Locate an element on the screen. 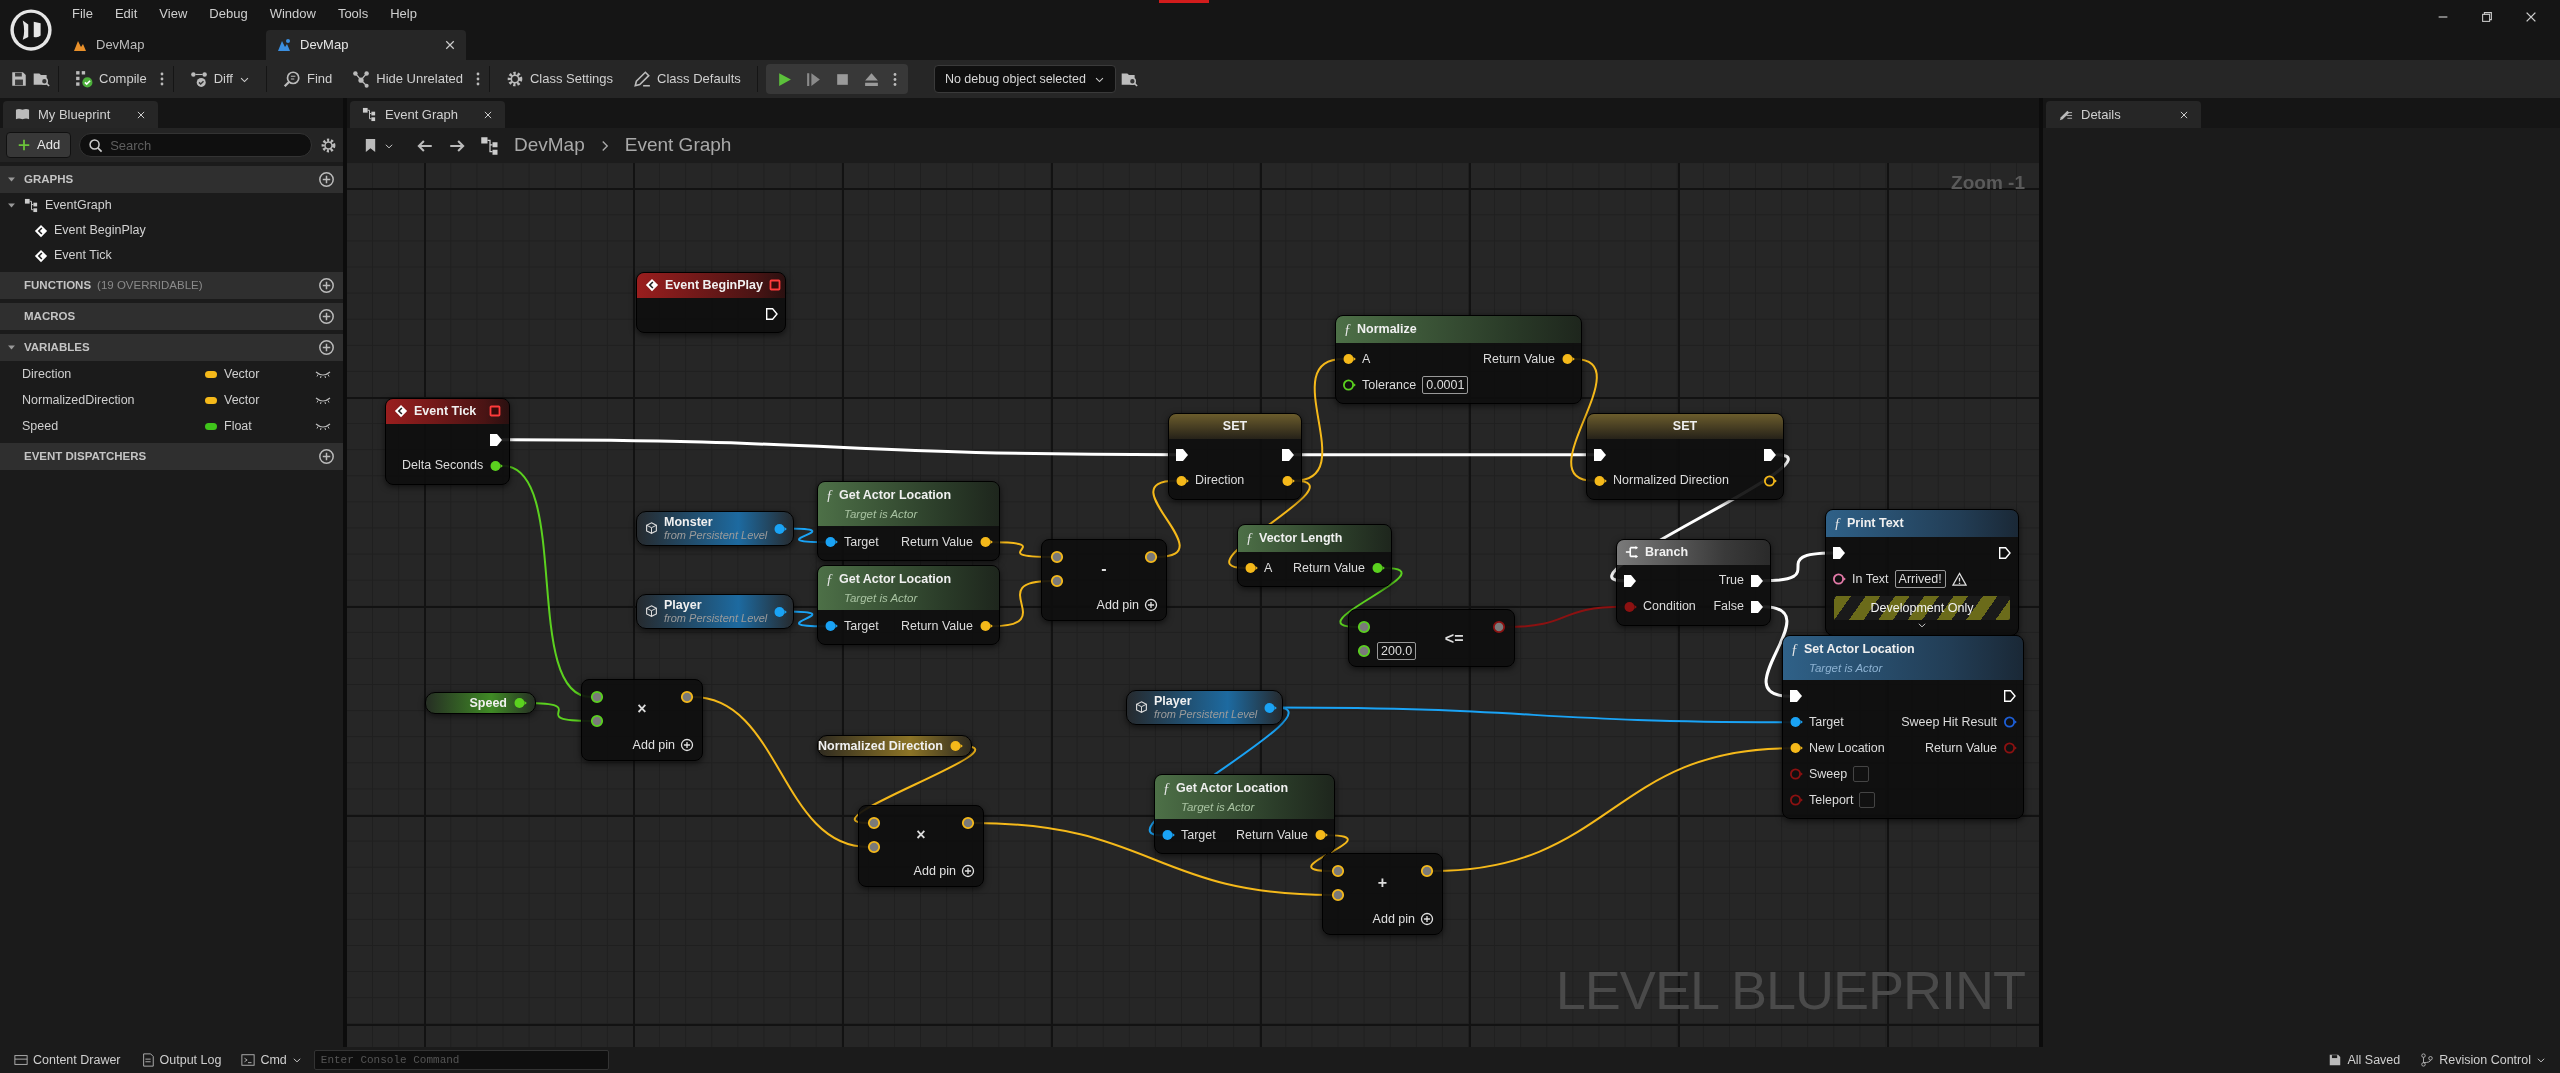 This screenshot has height=1073, width=2560. toolbar-button: Class Settings is located at coordinates (559, 79).